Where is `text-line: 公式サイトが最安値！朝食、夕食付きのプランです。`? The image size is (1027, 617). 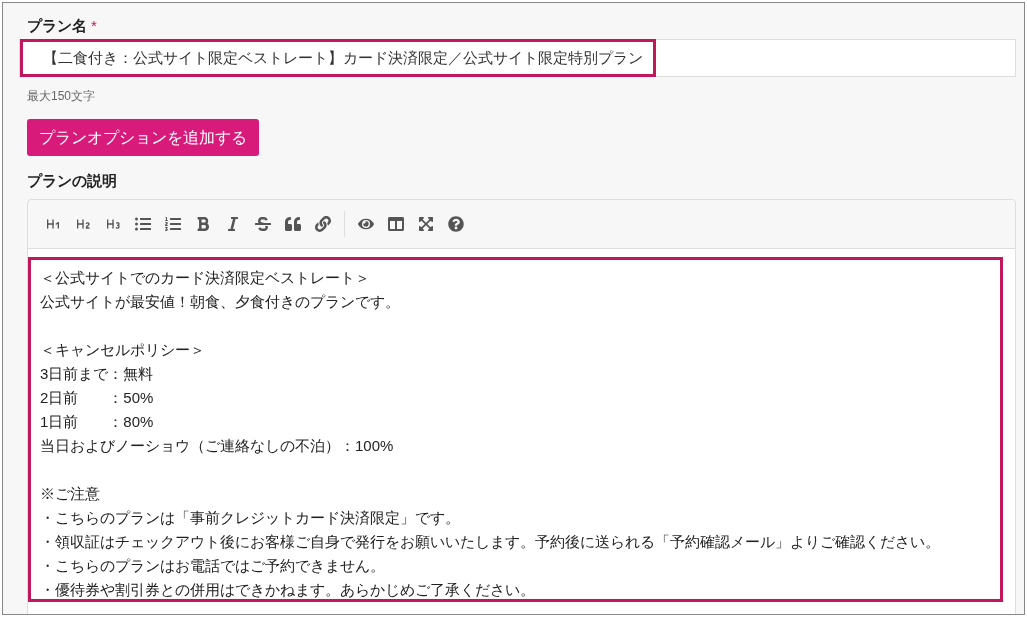
text-line: 公式サイトが最安値！朝食、夕食付きのプランです。 is located at coordinates (220, 301).